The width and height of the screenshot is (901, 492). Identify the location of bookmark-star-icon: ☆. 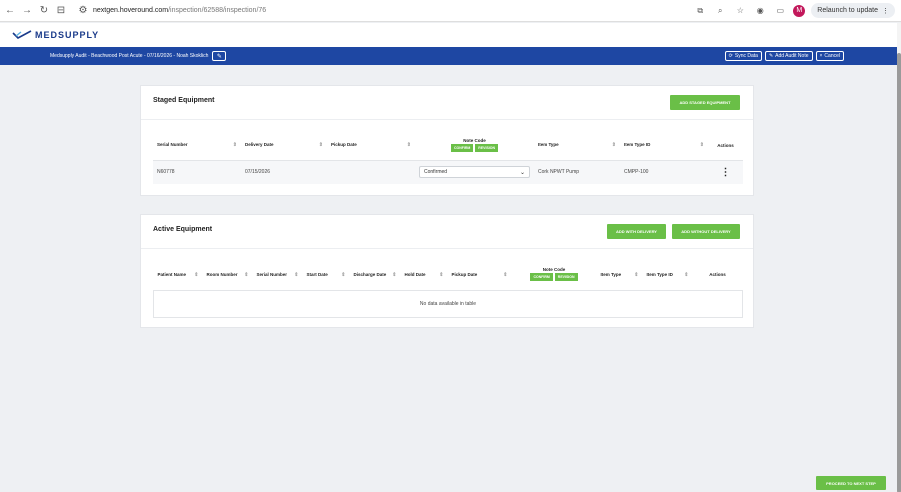
(740, 11).